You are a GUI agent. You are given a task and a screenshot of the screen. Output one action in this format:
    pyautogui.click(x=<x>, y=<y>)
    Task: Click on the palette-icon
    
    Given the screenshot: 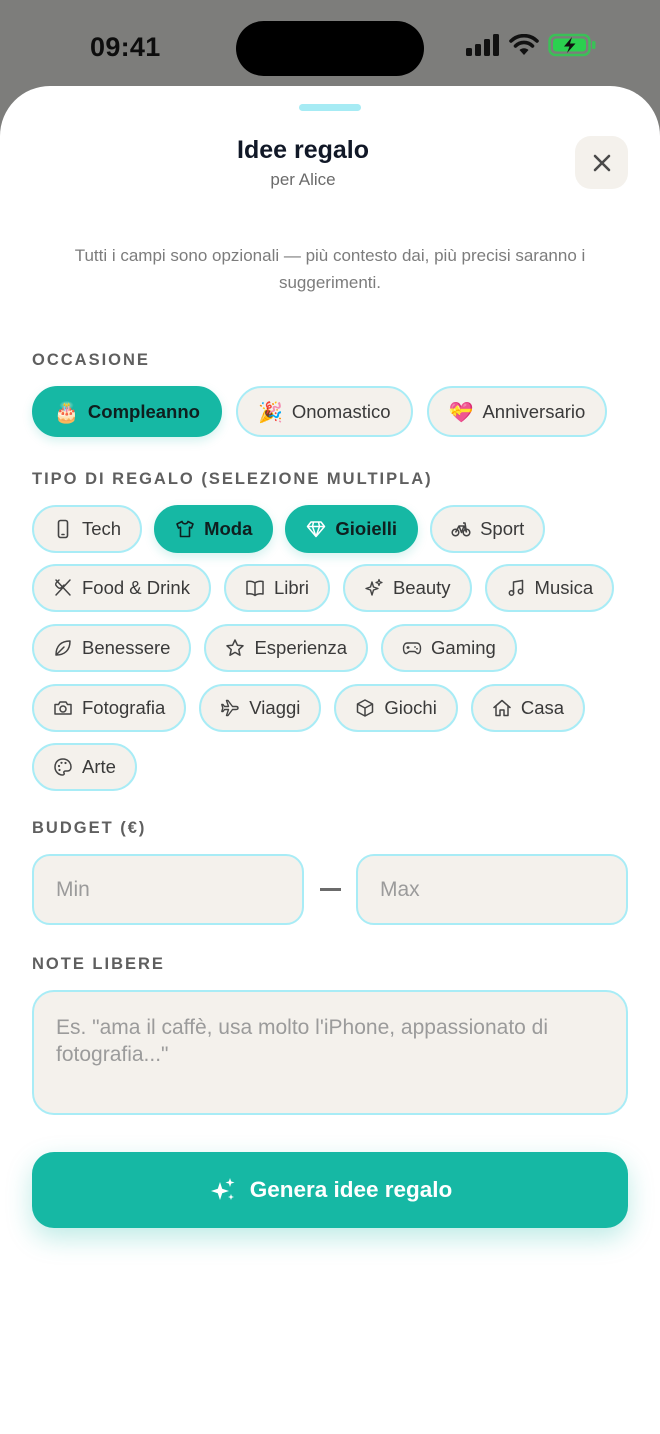 What is the action you would take?
    pyautogui.click(x=63, y=767)
    